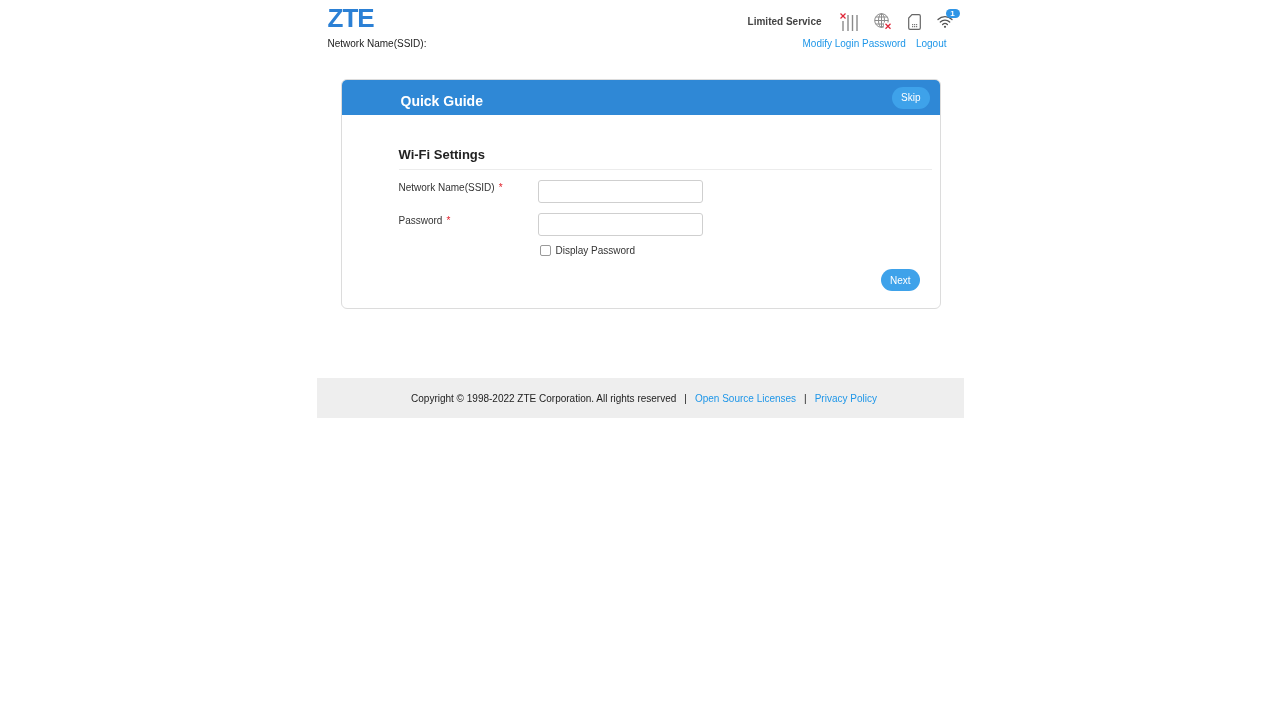 The width and height of the screenshot is (1280, 720). I want to click on notification-badge: 1, so click(952, 13).